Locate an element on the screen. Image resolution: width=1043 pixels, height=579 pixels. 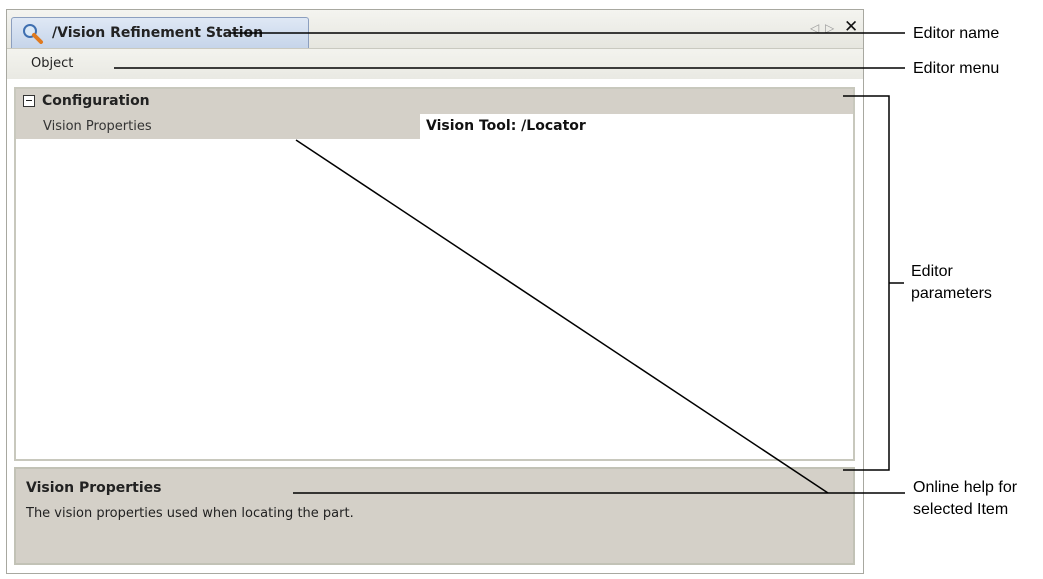
annotation-editor-parameters-line2: parameters is located at coordinates (951, 293).